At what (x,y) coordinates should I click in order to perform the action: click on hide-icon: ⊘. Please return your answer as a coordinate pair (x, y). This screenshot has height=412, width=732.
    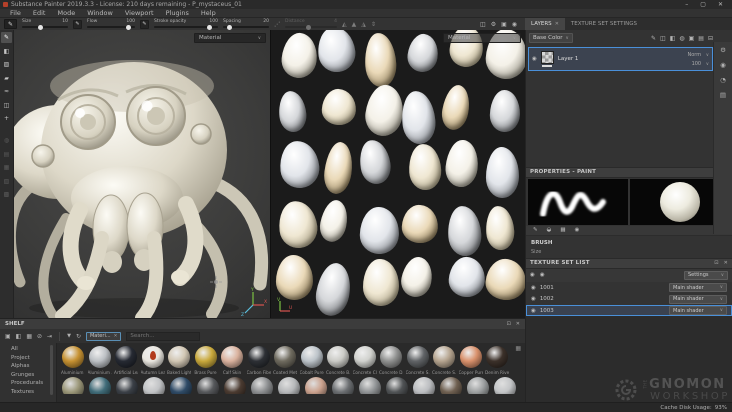
    Looking at the image, I should click on (39, 336).